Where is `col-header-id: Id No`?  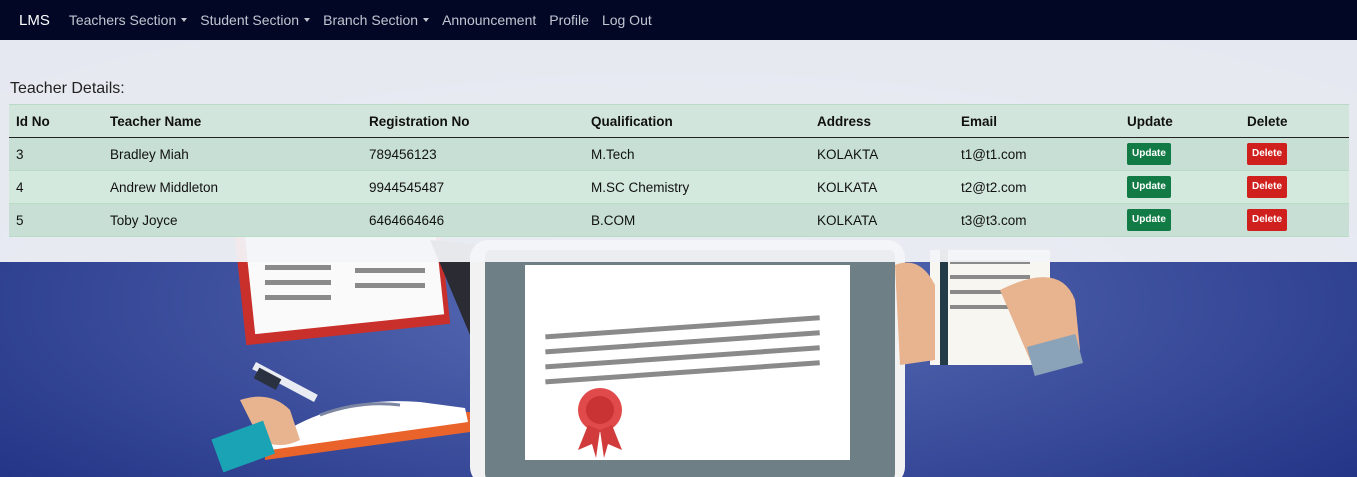 col-header-id: Id No is located at coordinates (56, 121).